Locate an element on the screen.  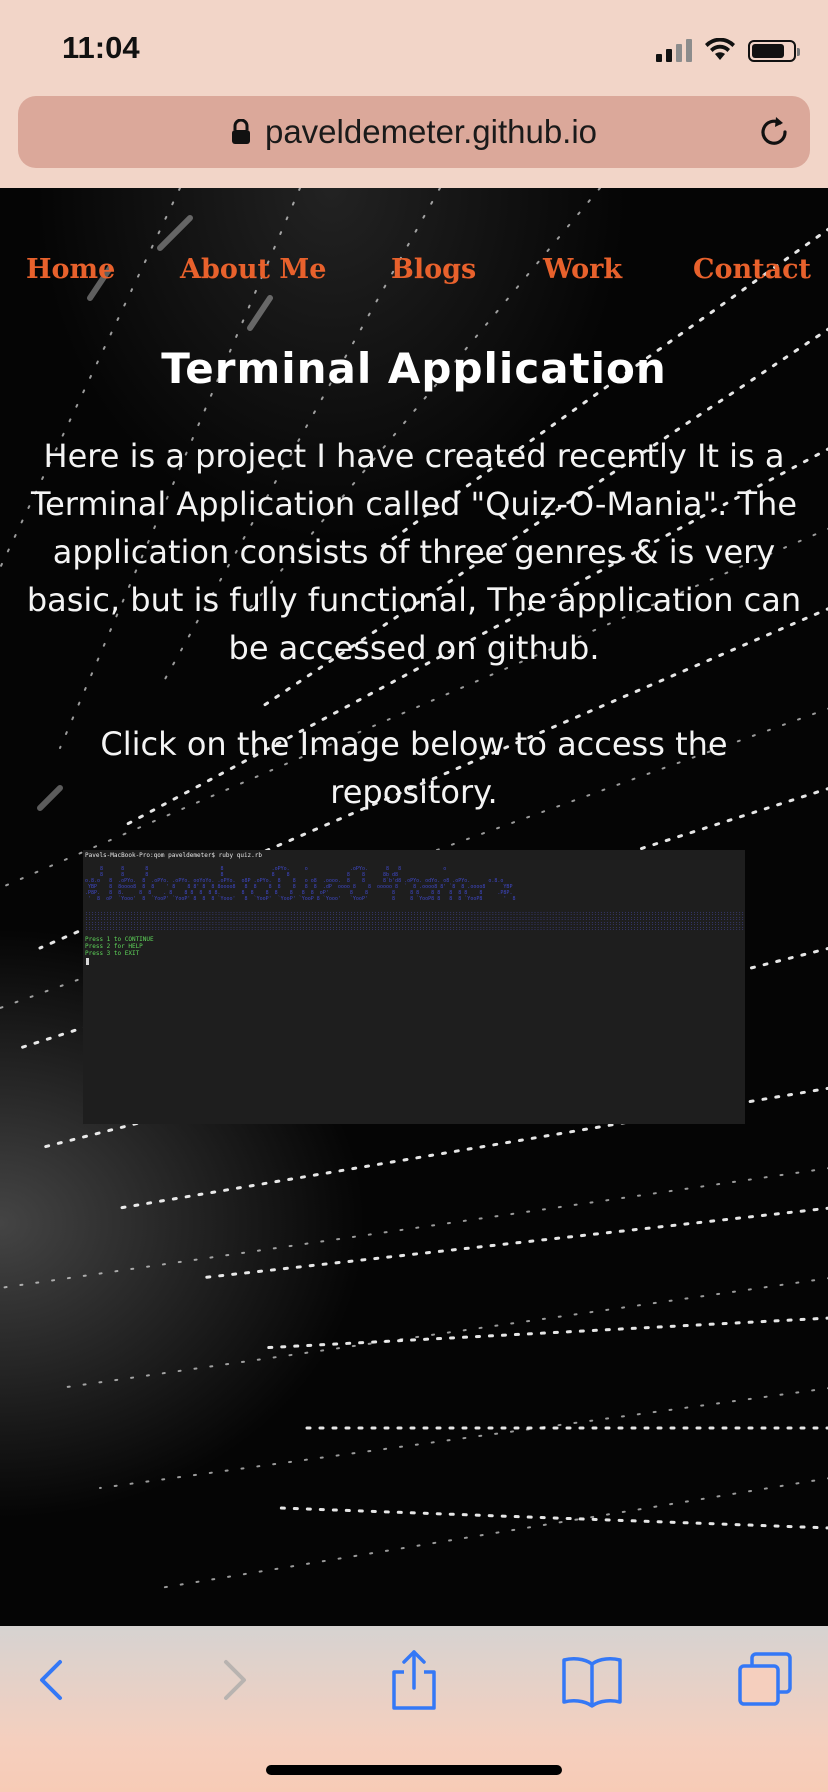
terminal-cursor is located at coordinates (87, 961).